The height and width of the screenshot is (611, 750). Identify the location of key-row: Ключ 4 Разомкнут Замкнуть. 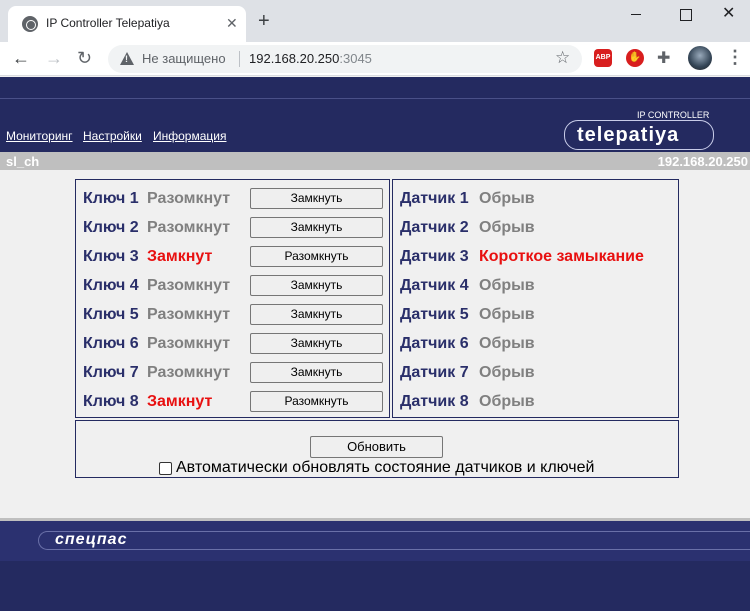
(232, 284).